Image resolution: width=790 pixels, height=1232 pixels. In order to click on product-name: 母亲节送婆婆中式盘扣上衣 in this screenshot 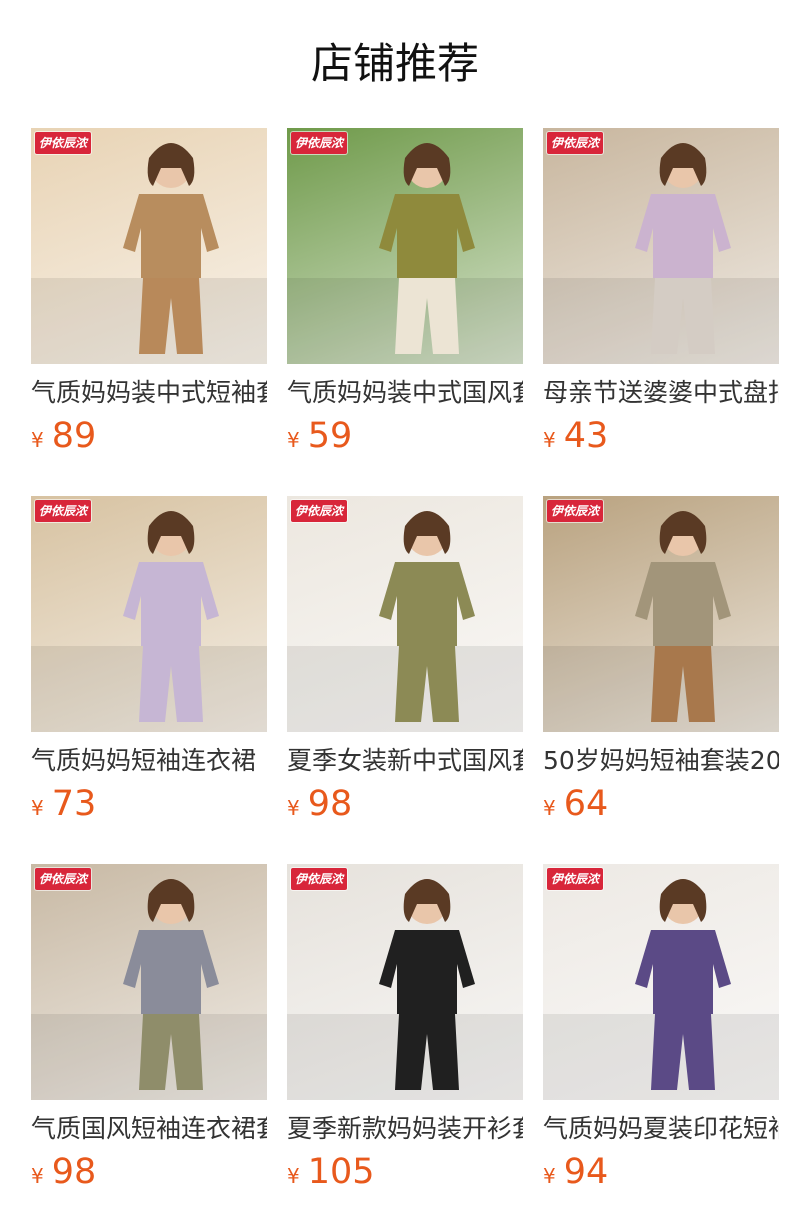, I will do `click(661, 393)`.